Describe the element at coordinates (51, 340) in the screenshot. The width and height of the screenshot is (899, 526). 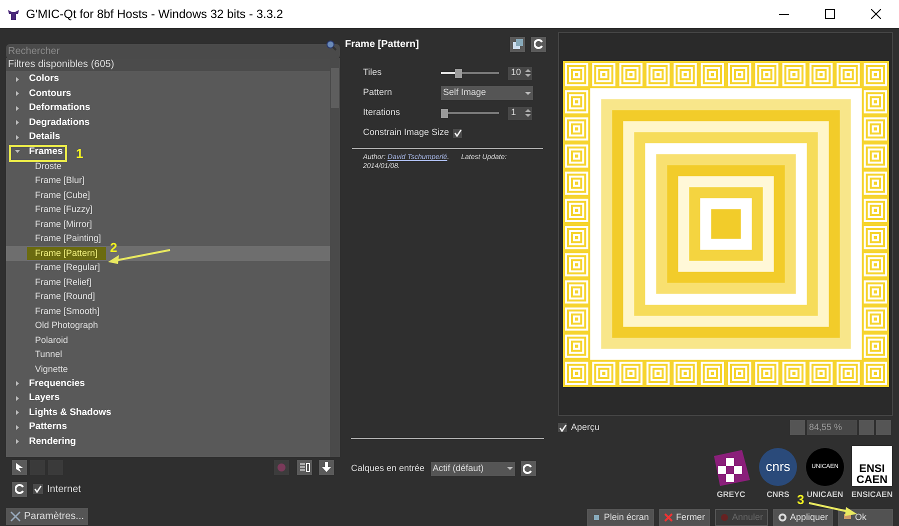
I see `tree-item: Polaroid` at that location.